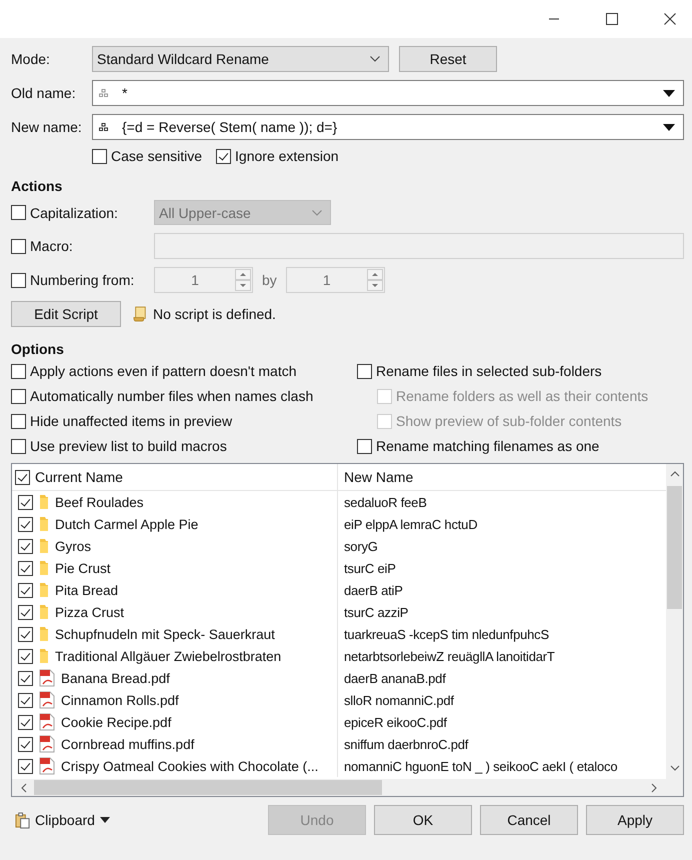  What do you see at coordinates (502, 477) in the screenshot?
I see `column-header: New Name` at bounding box center [502, 477].